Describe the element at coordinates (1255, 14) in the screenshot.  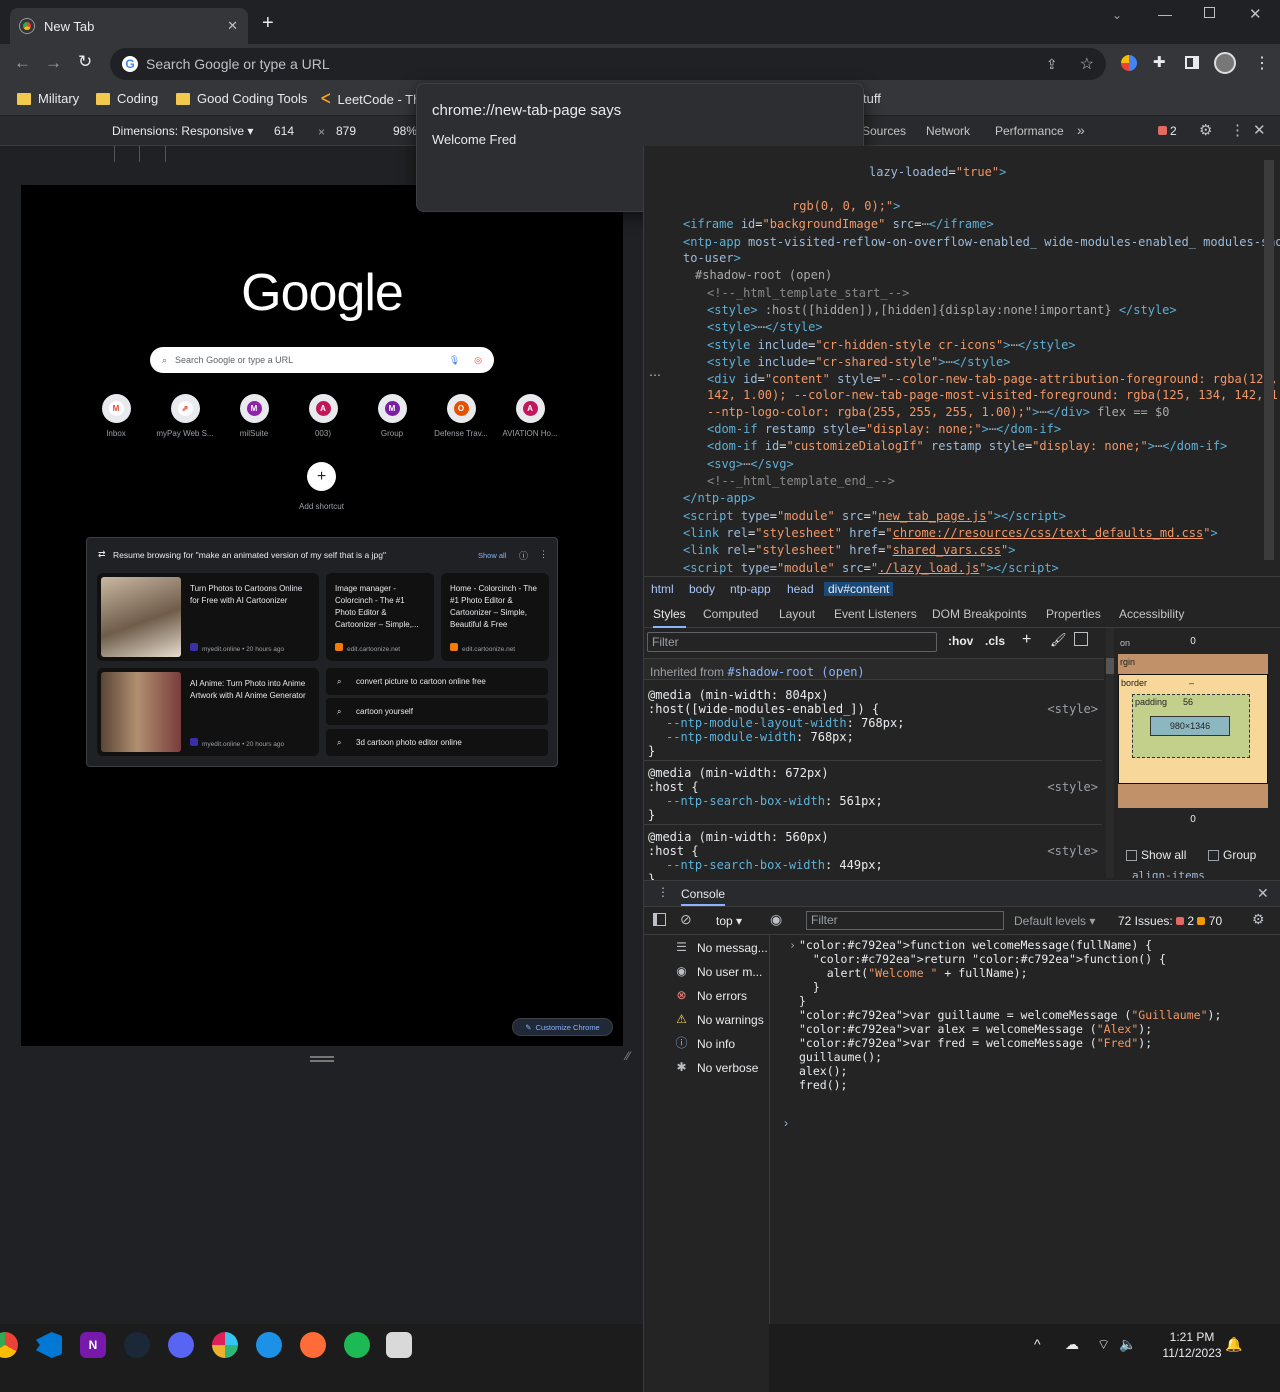
I see `close-window-icon: ✕` at that location.